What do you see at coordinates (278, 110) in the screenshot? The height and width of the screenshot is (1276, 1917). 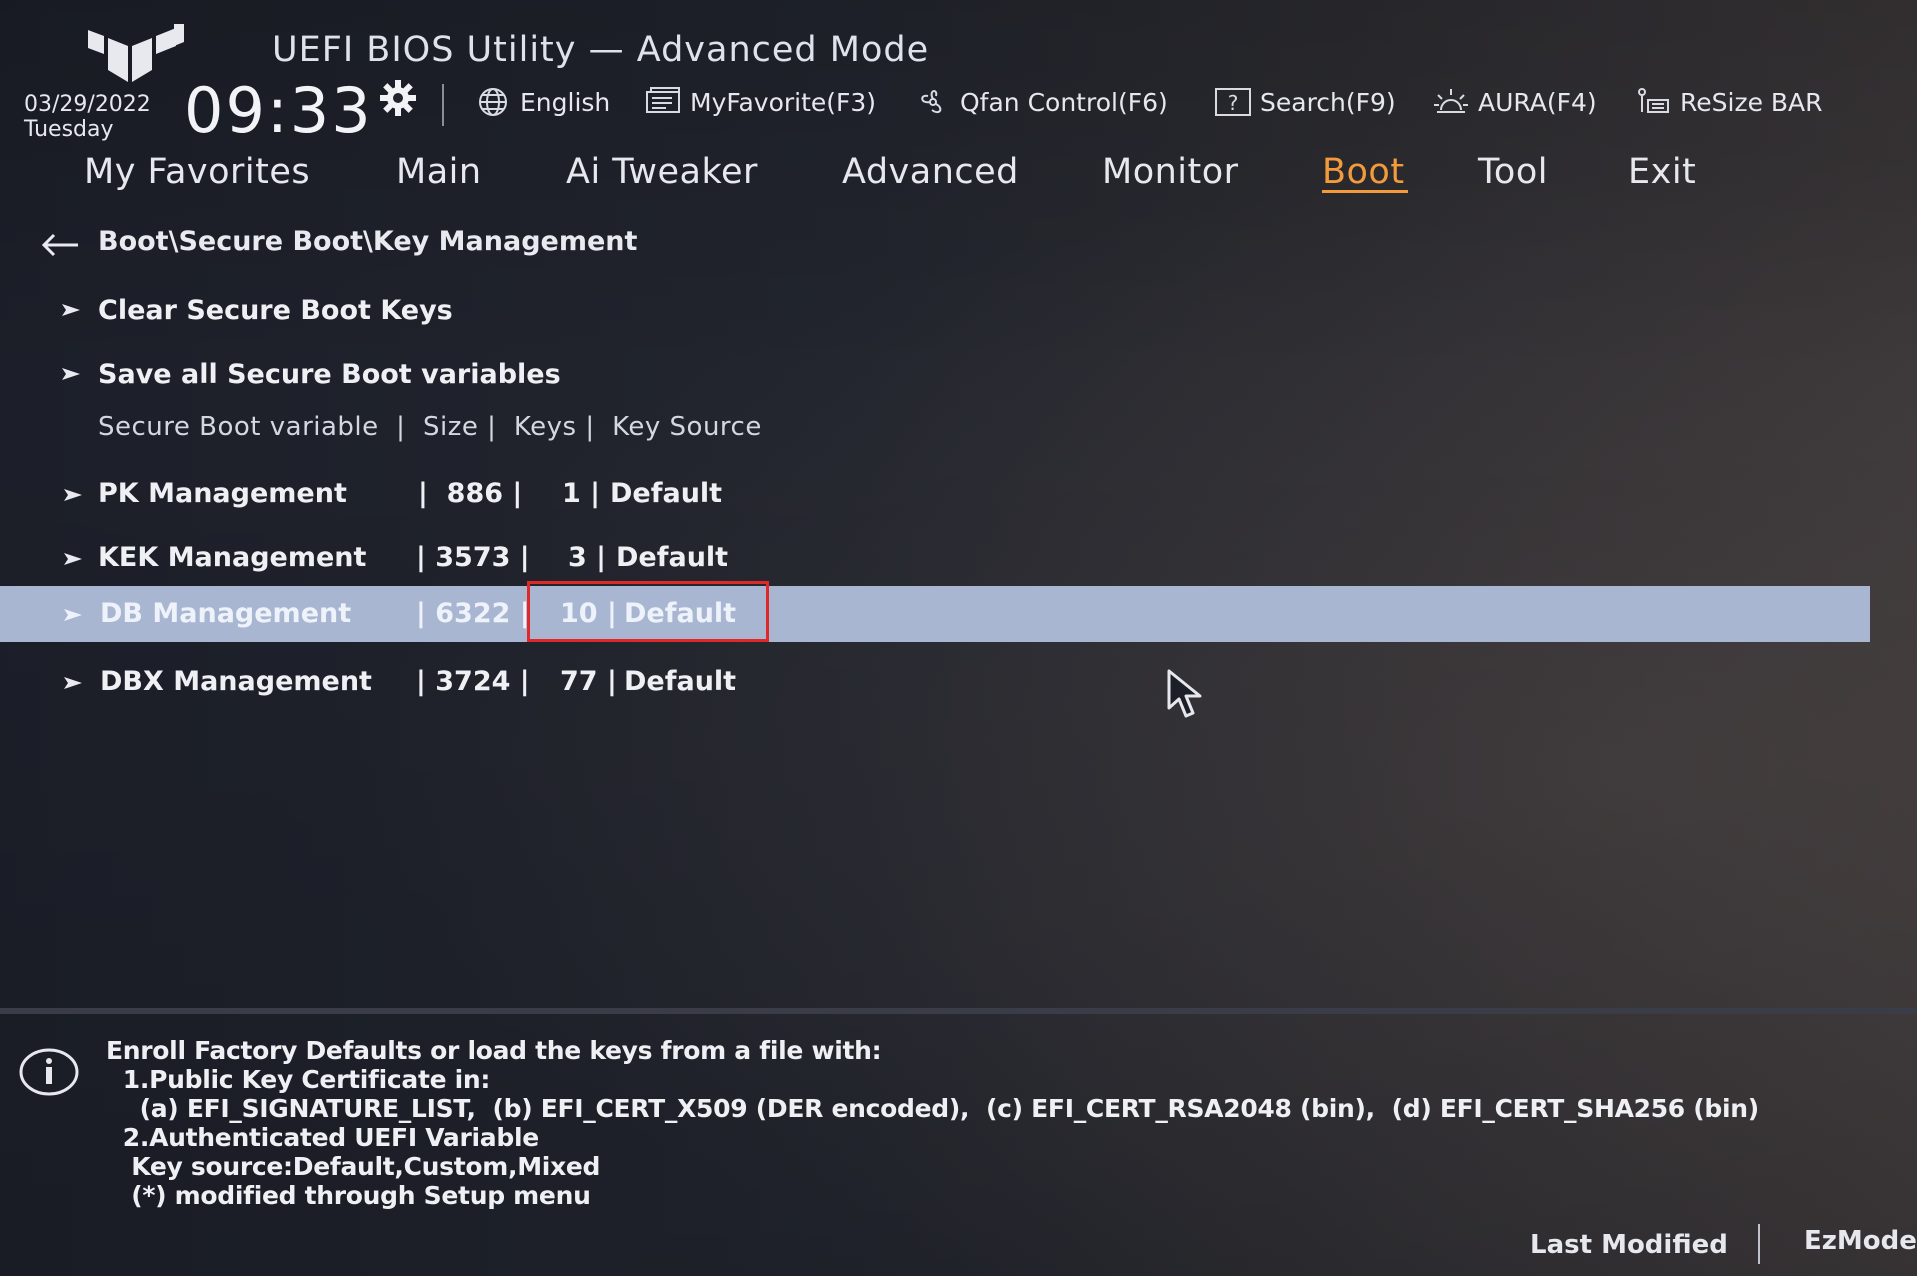 I see `clock-display: 09:33` at bounding box center [278, 110].